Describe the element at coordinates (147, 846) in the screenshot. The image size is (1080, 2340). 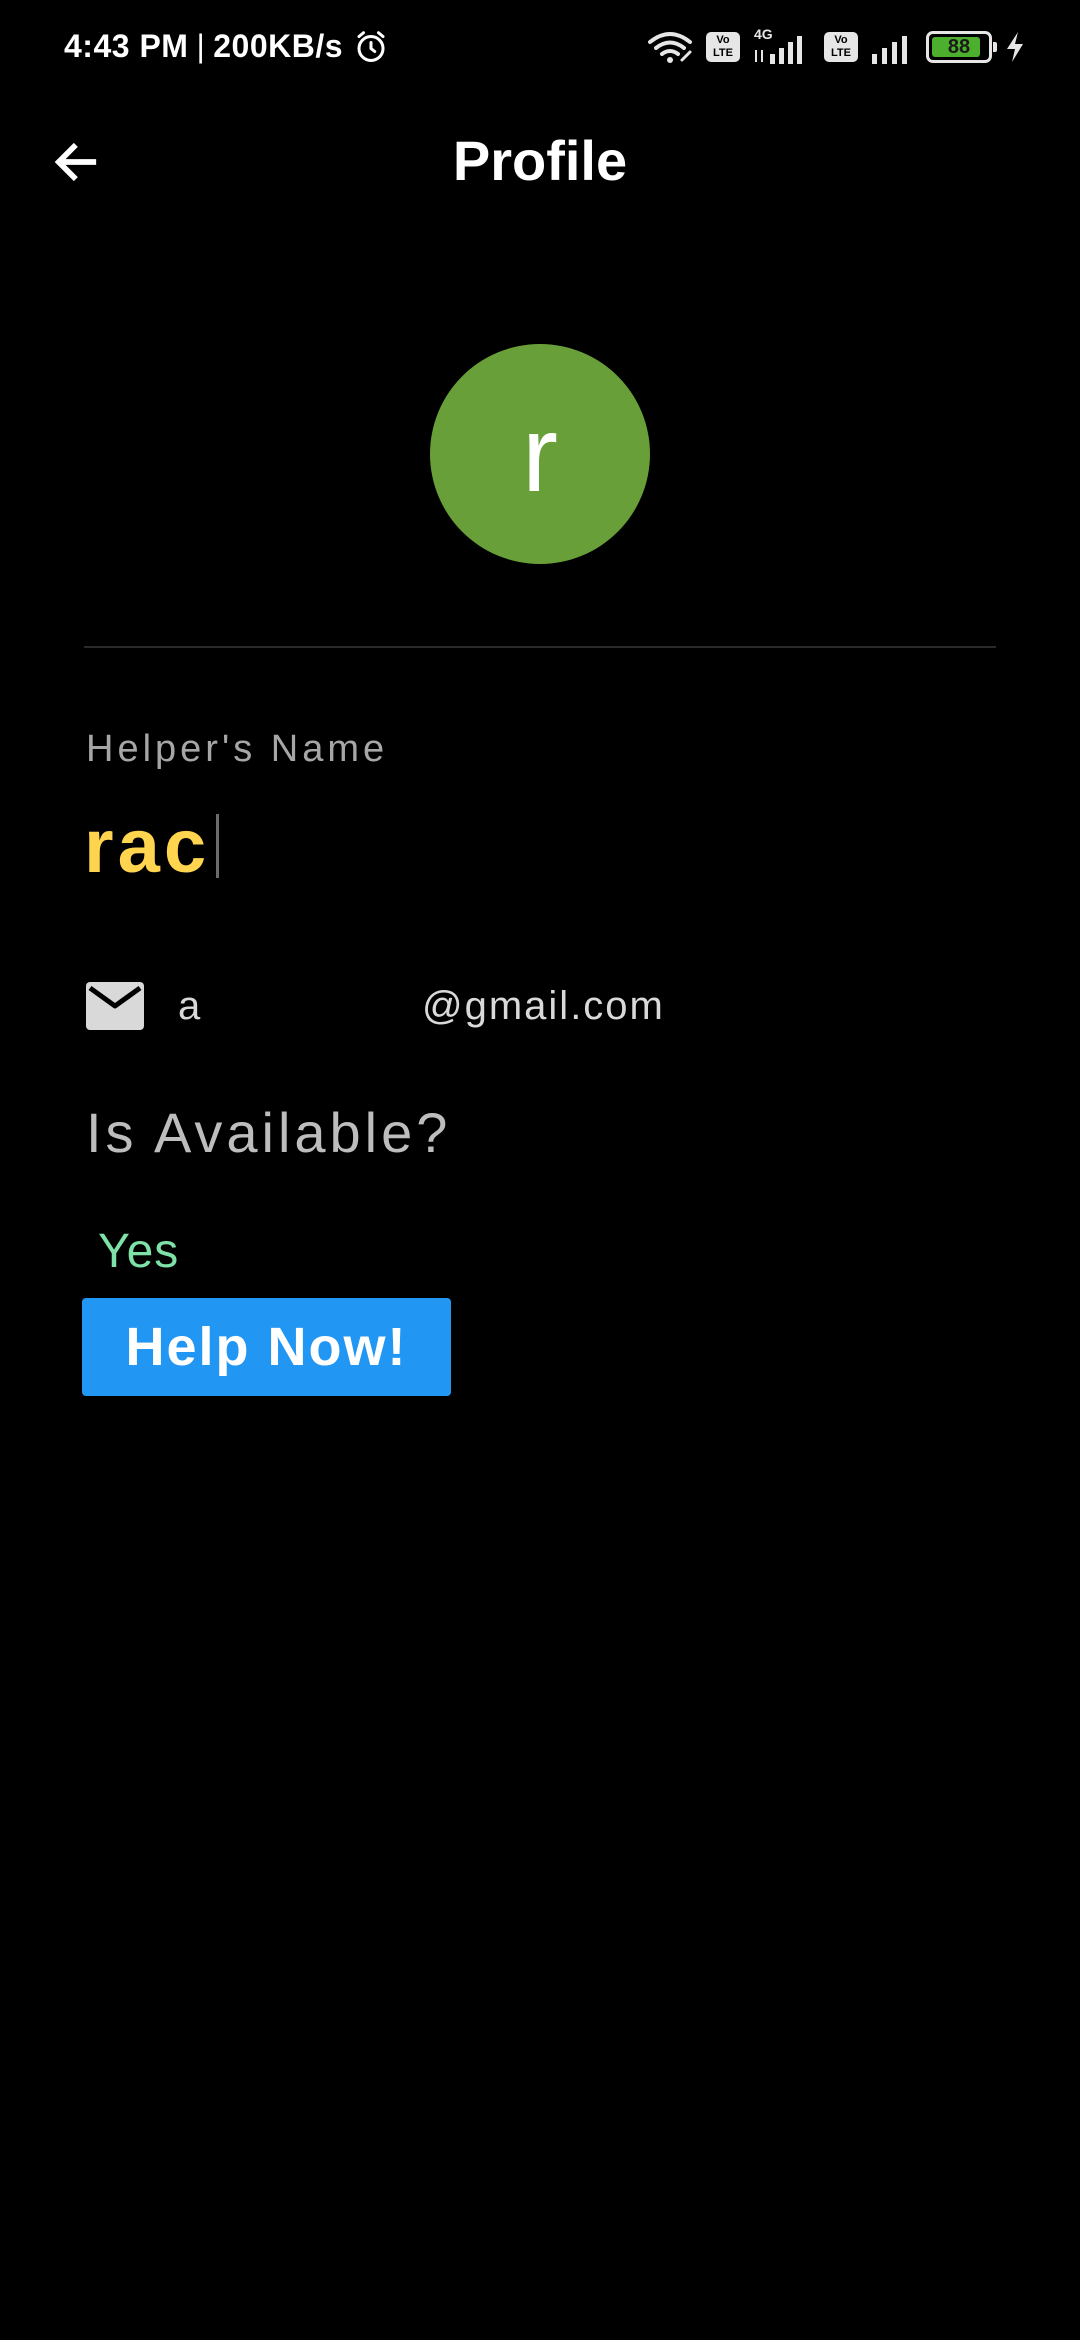
I see `name-value: rac` at that location.